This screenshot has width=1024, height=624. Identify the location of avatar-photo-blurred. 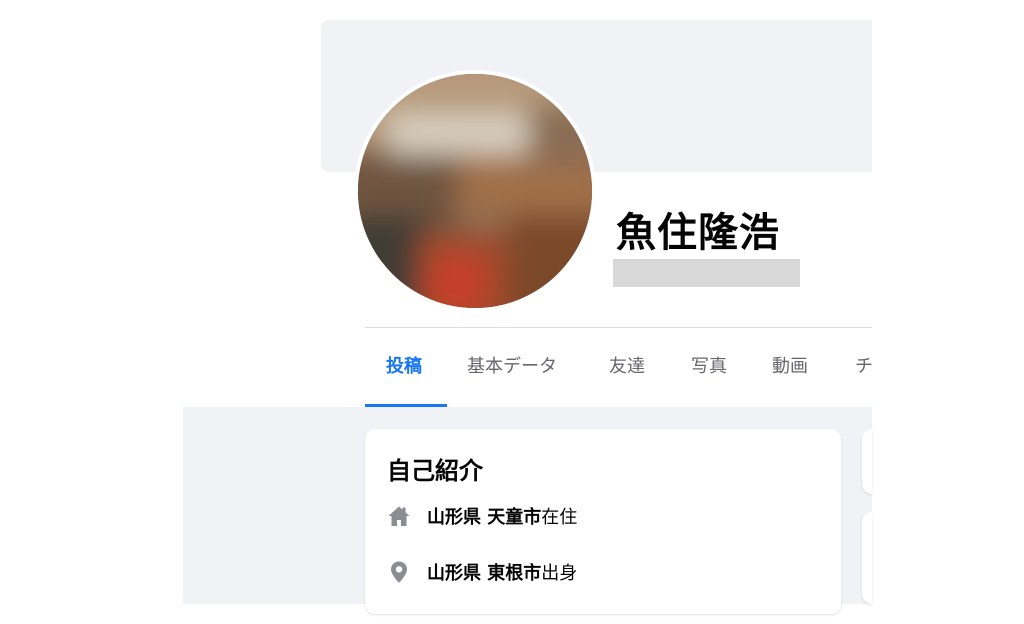
(475, 191).